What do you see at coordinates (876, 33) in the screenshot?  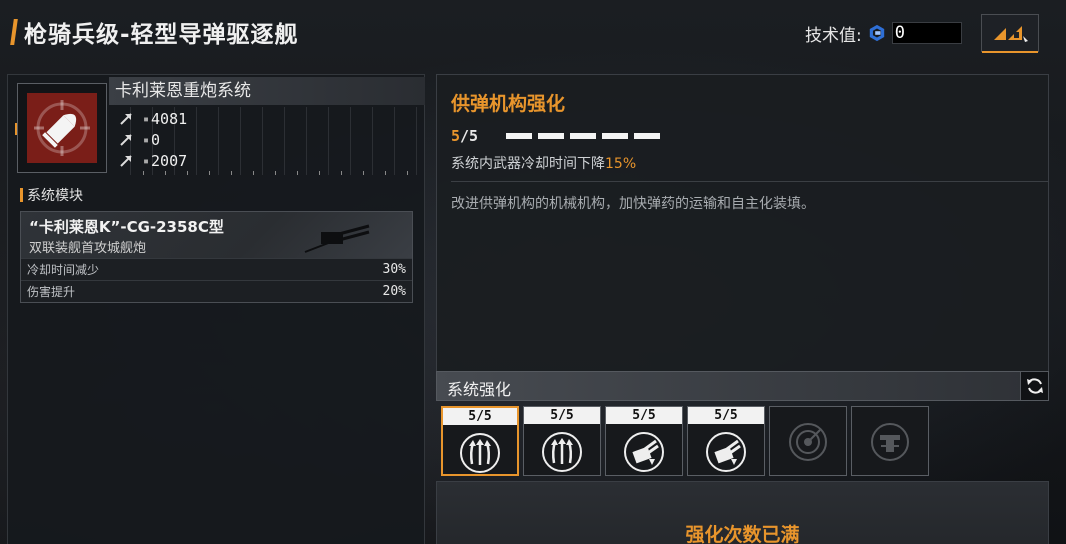 I see `tech-hex-icon` at bounding box center [876, 33].